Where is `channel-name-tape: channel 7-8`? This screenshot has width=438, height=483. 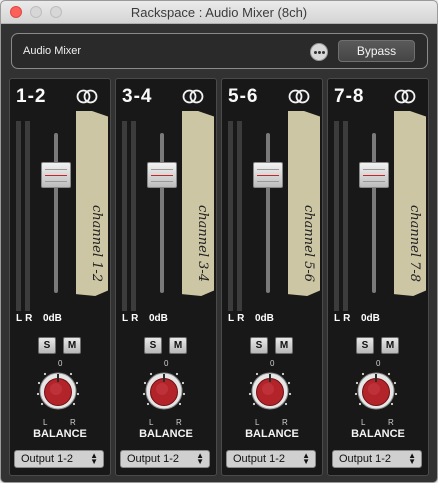 channel-name-tape: channel 7-8 is located at coordinates (410, 203).